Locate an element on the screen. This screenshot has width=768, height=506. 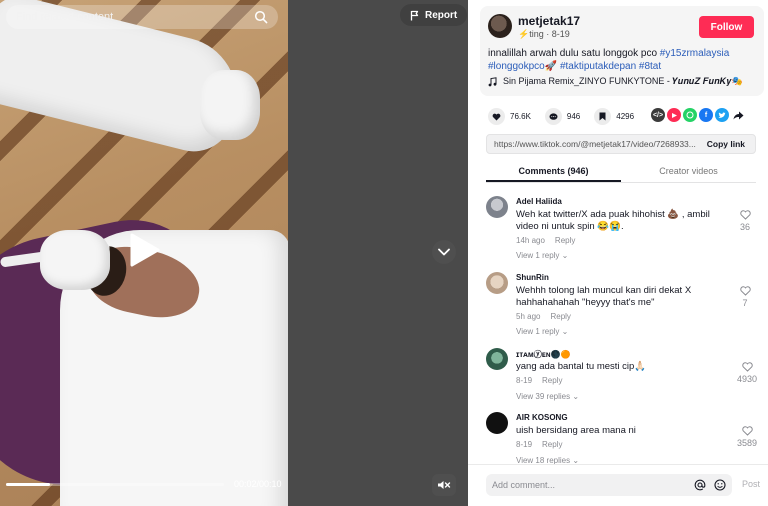
comment-author: ShunRin is located at coordinates (532, 277).